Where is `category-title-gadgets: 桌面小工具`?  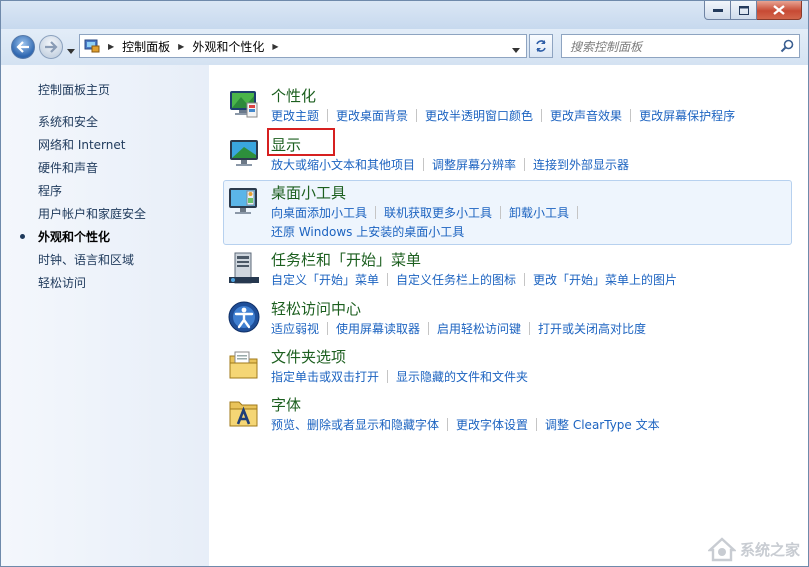
category-title-gadgets: 桌面小工具 is located at coordinates (308, 192).